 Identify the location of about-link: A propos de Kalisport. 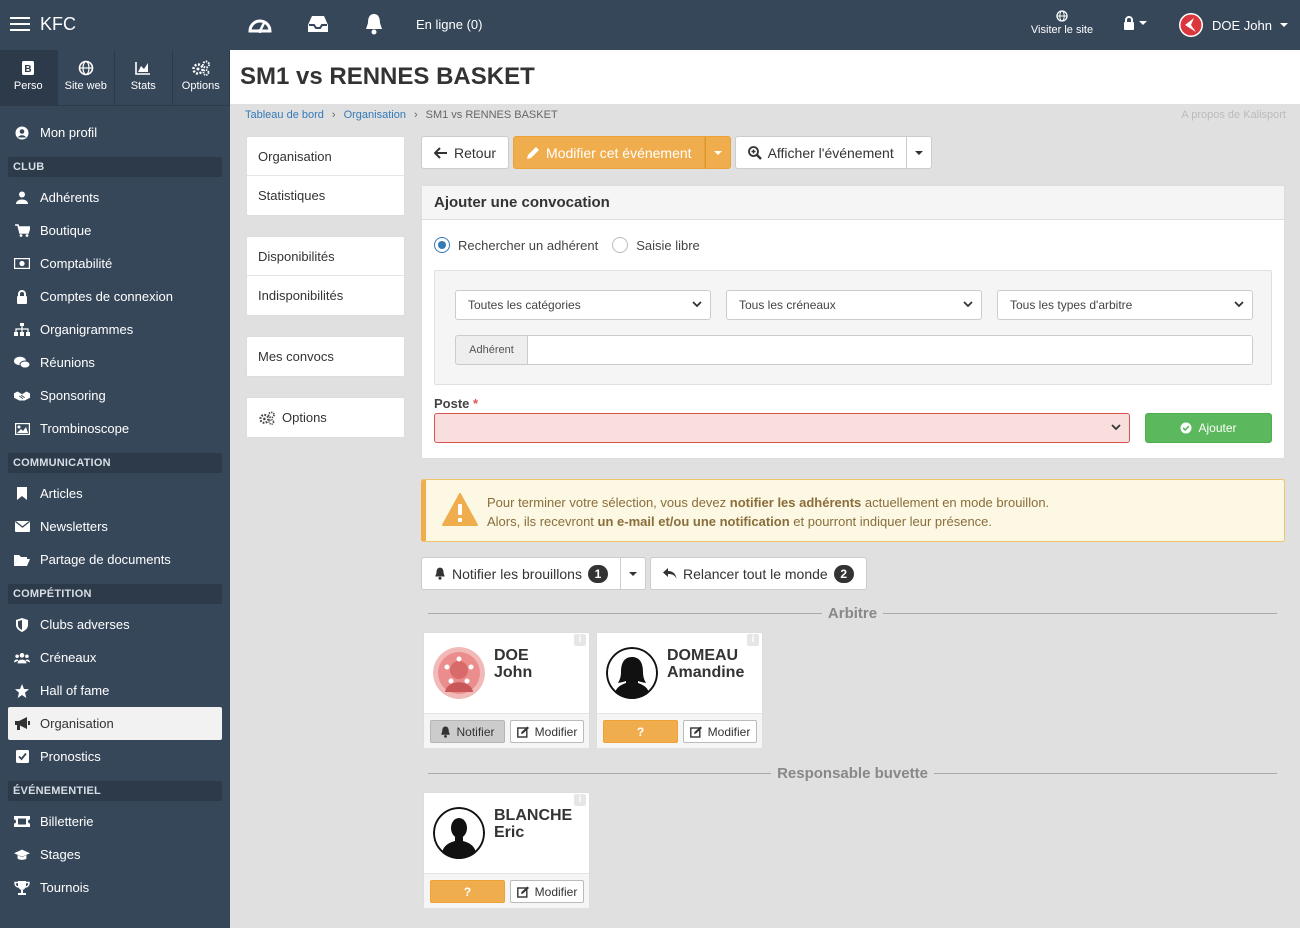
(1233, 115).